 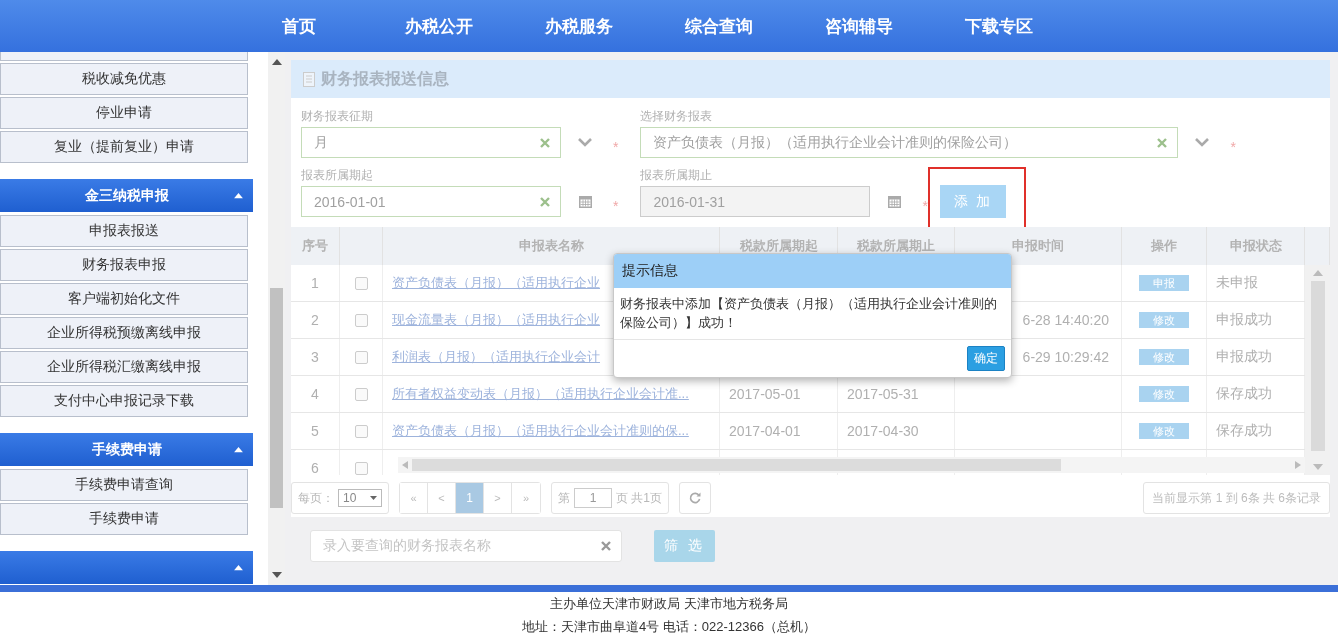 I want to click on sidebar-item: 企业所得税汇缴离线申报, so click(x=124, y=367).